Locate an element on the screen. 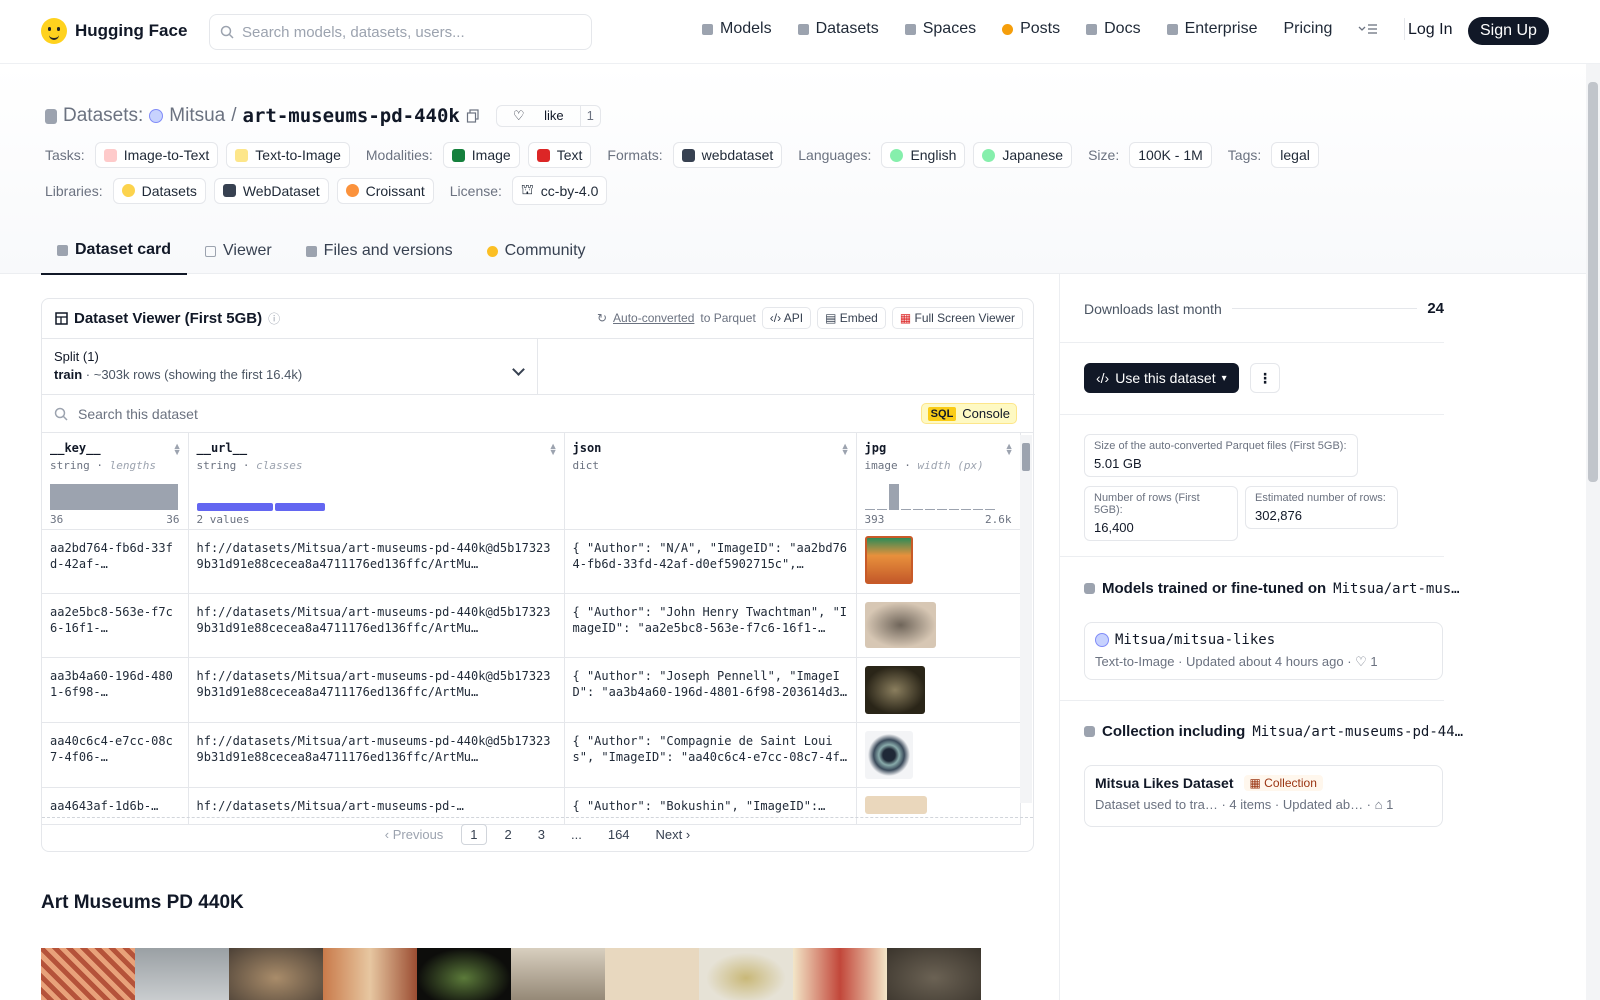 This screenshot has height=1000, width=1600. enterprise-icon is located at coordinates (1172, 29).